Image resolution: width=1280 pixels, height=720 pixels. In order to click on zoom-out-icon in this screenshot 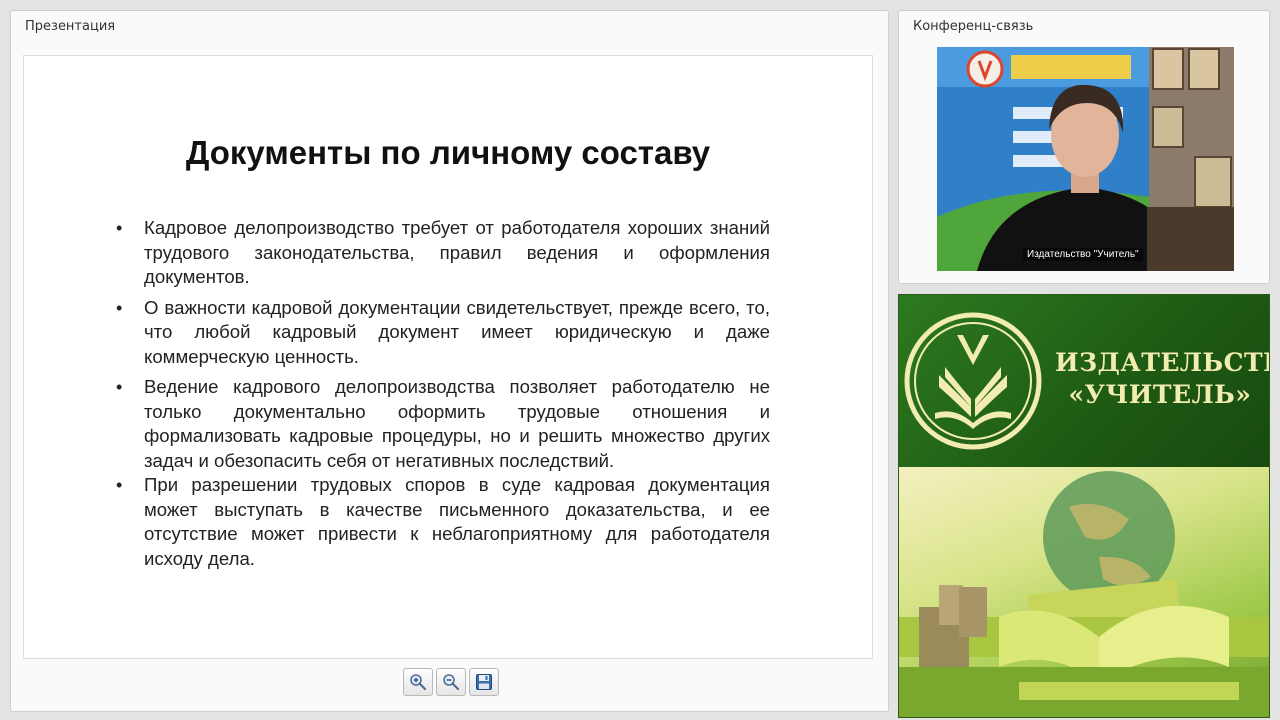, I will do `click(451, 682)`.